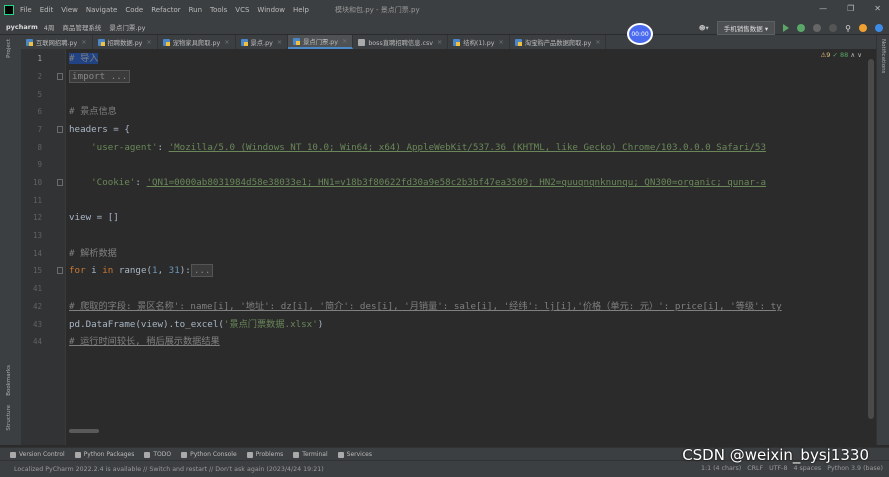  Describe the element at coordinates (786, 28) in the screenshot. I see `run-icon` at that location.